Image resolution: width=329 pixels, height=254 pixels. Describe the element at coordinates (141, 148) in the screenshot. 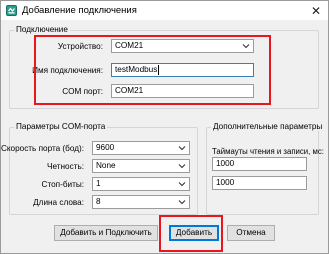

I see `baud-rate-select: 9600` at that location.